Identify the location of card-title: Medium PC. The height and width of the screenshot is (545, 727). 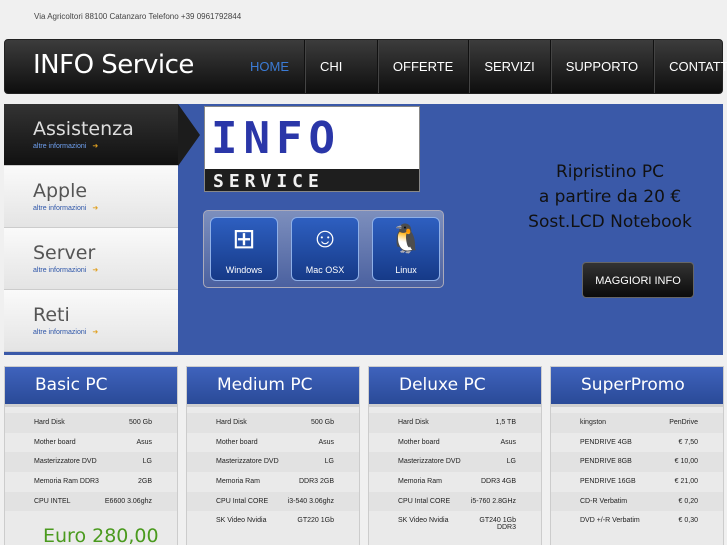
(265, 385).